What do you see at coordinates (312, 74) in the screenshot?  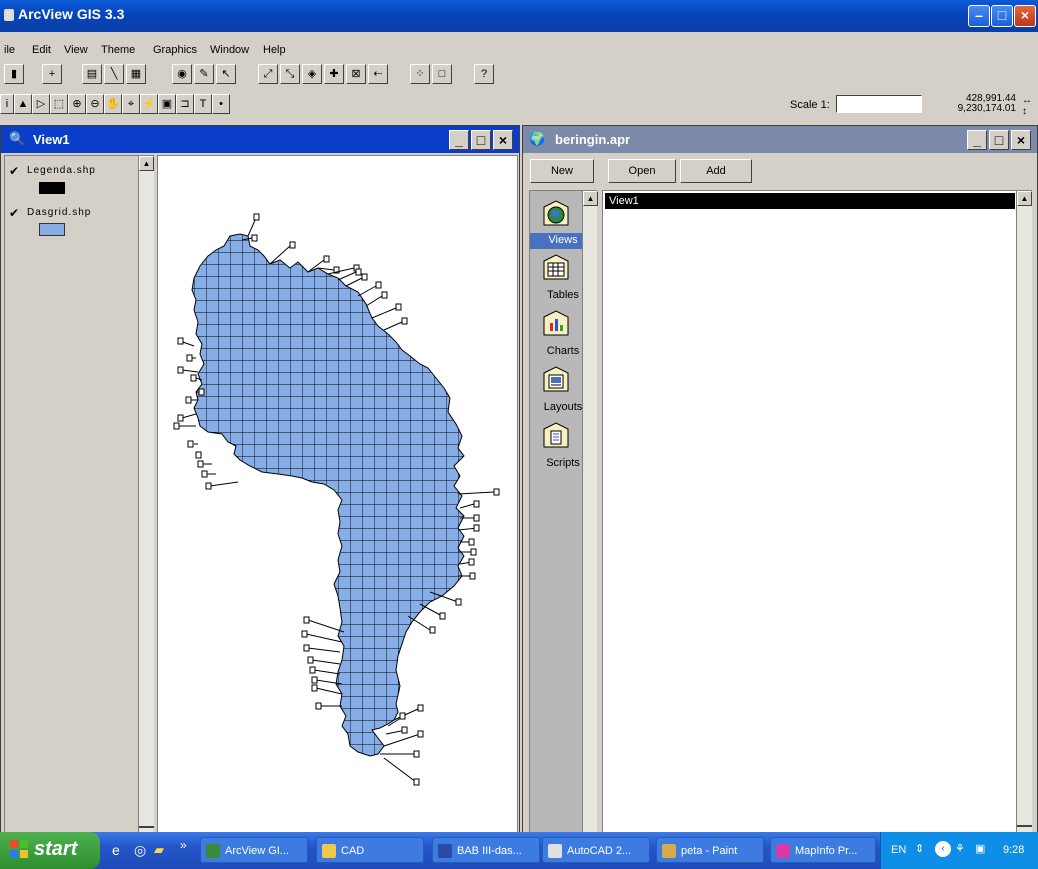 I see `zoom-to-selected-icon: ◈` at bounding box center [312, 74].